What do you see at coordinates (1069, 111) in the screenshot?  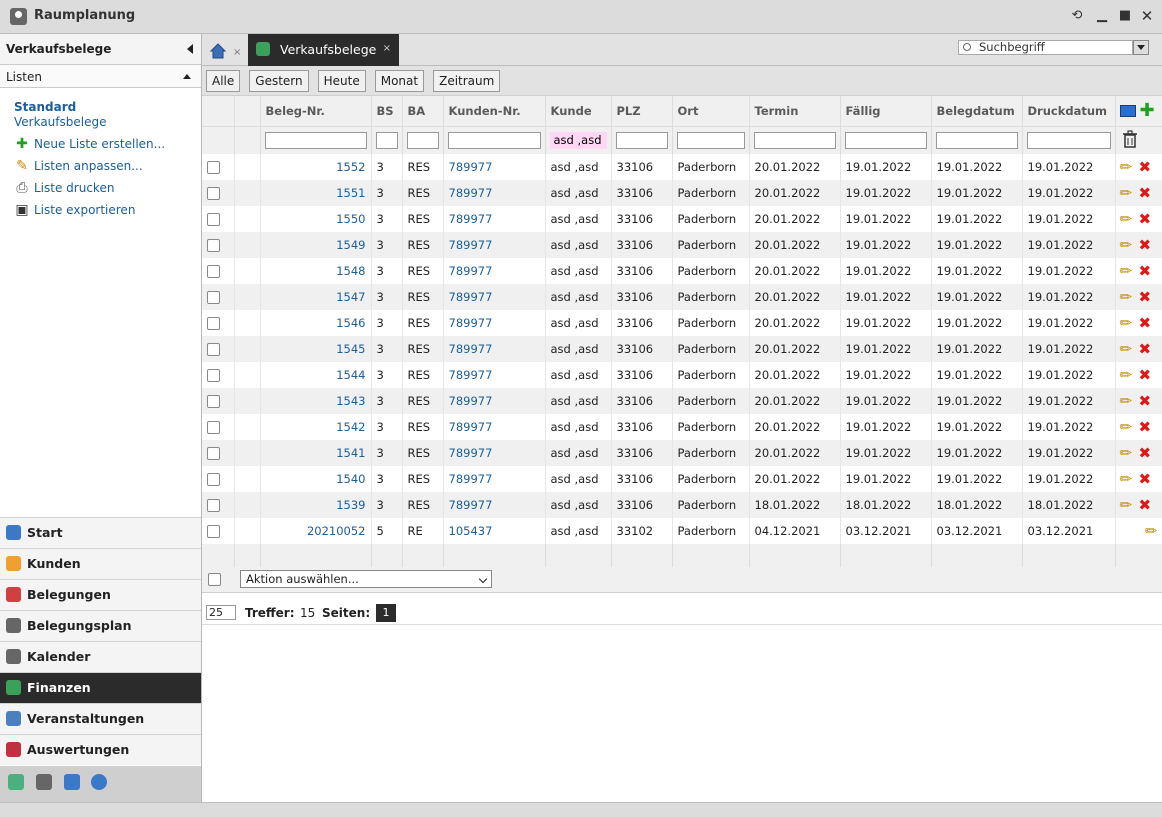 I see `column-header-12: Druckdatum` at bounding box center [1069, 111].